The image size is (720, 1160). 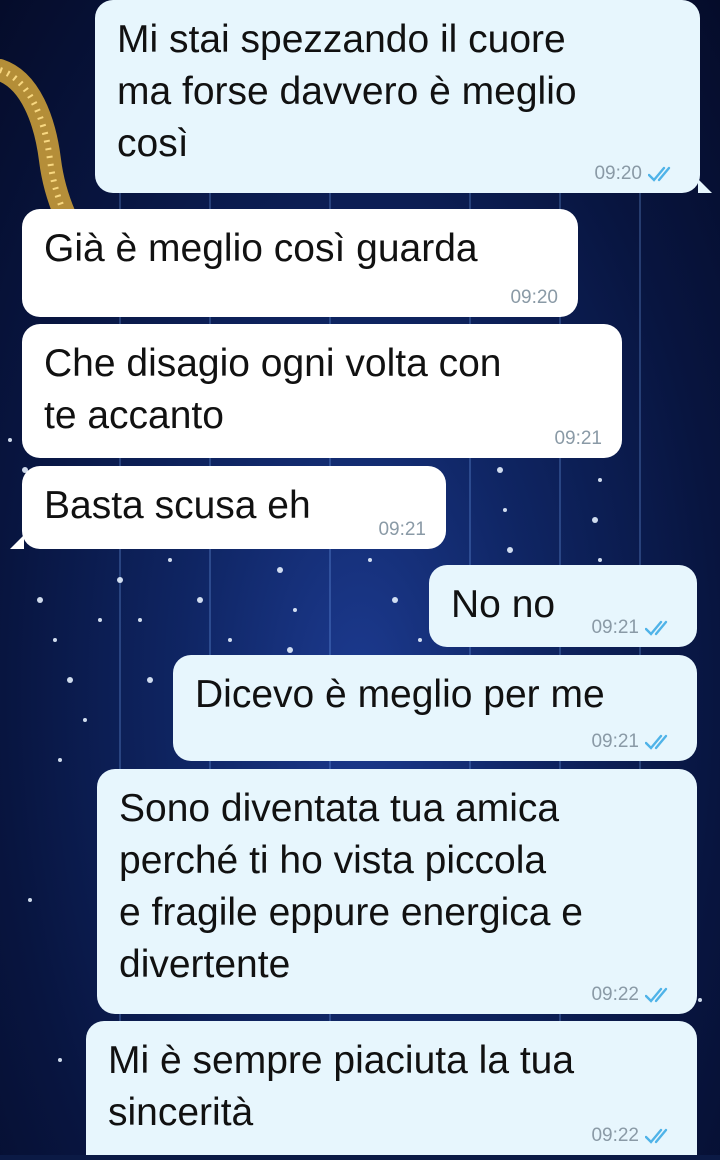 I want to click on message-bubble-outgoing: Dicevo è meglio per me 09:21, so click(x=435, y=708).